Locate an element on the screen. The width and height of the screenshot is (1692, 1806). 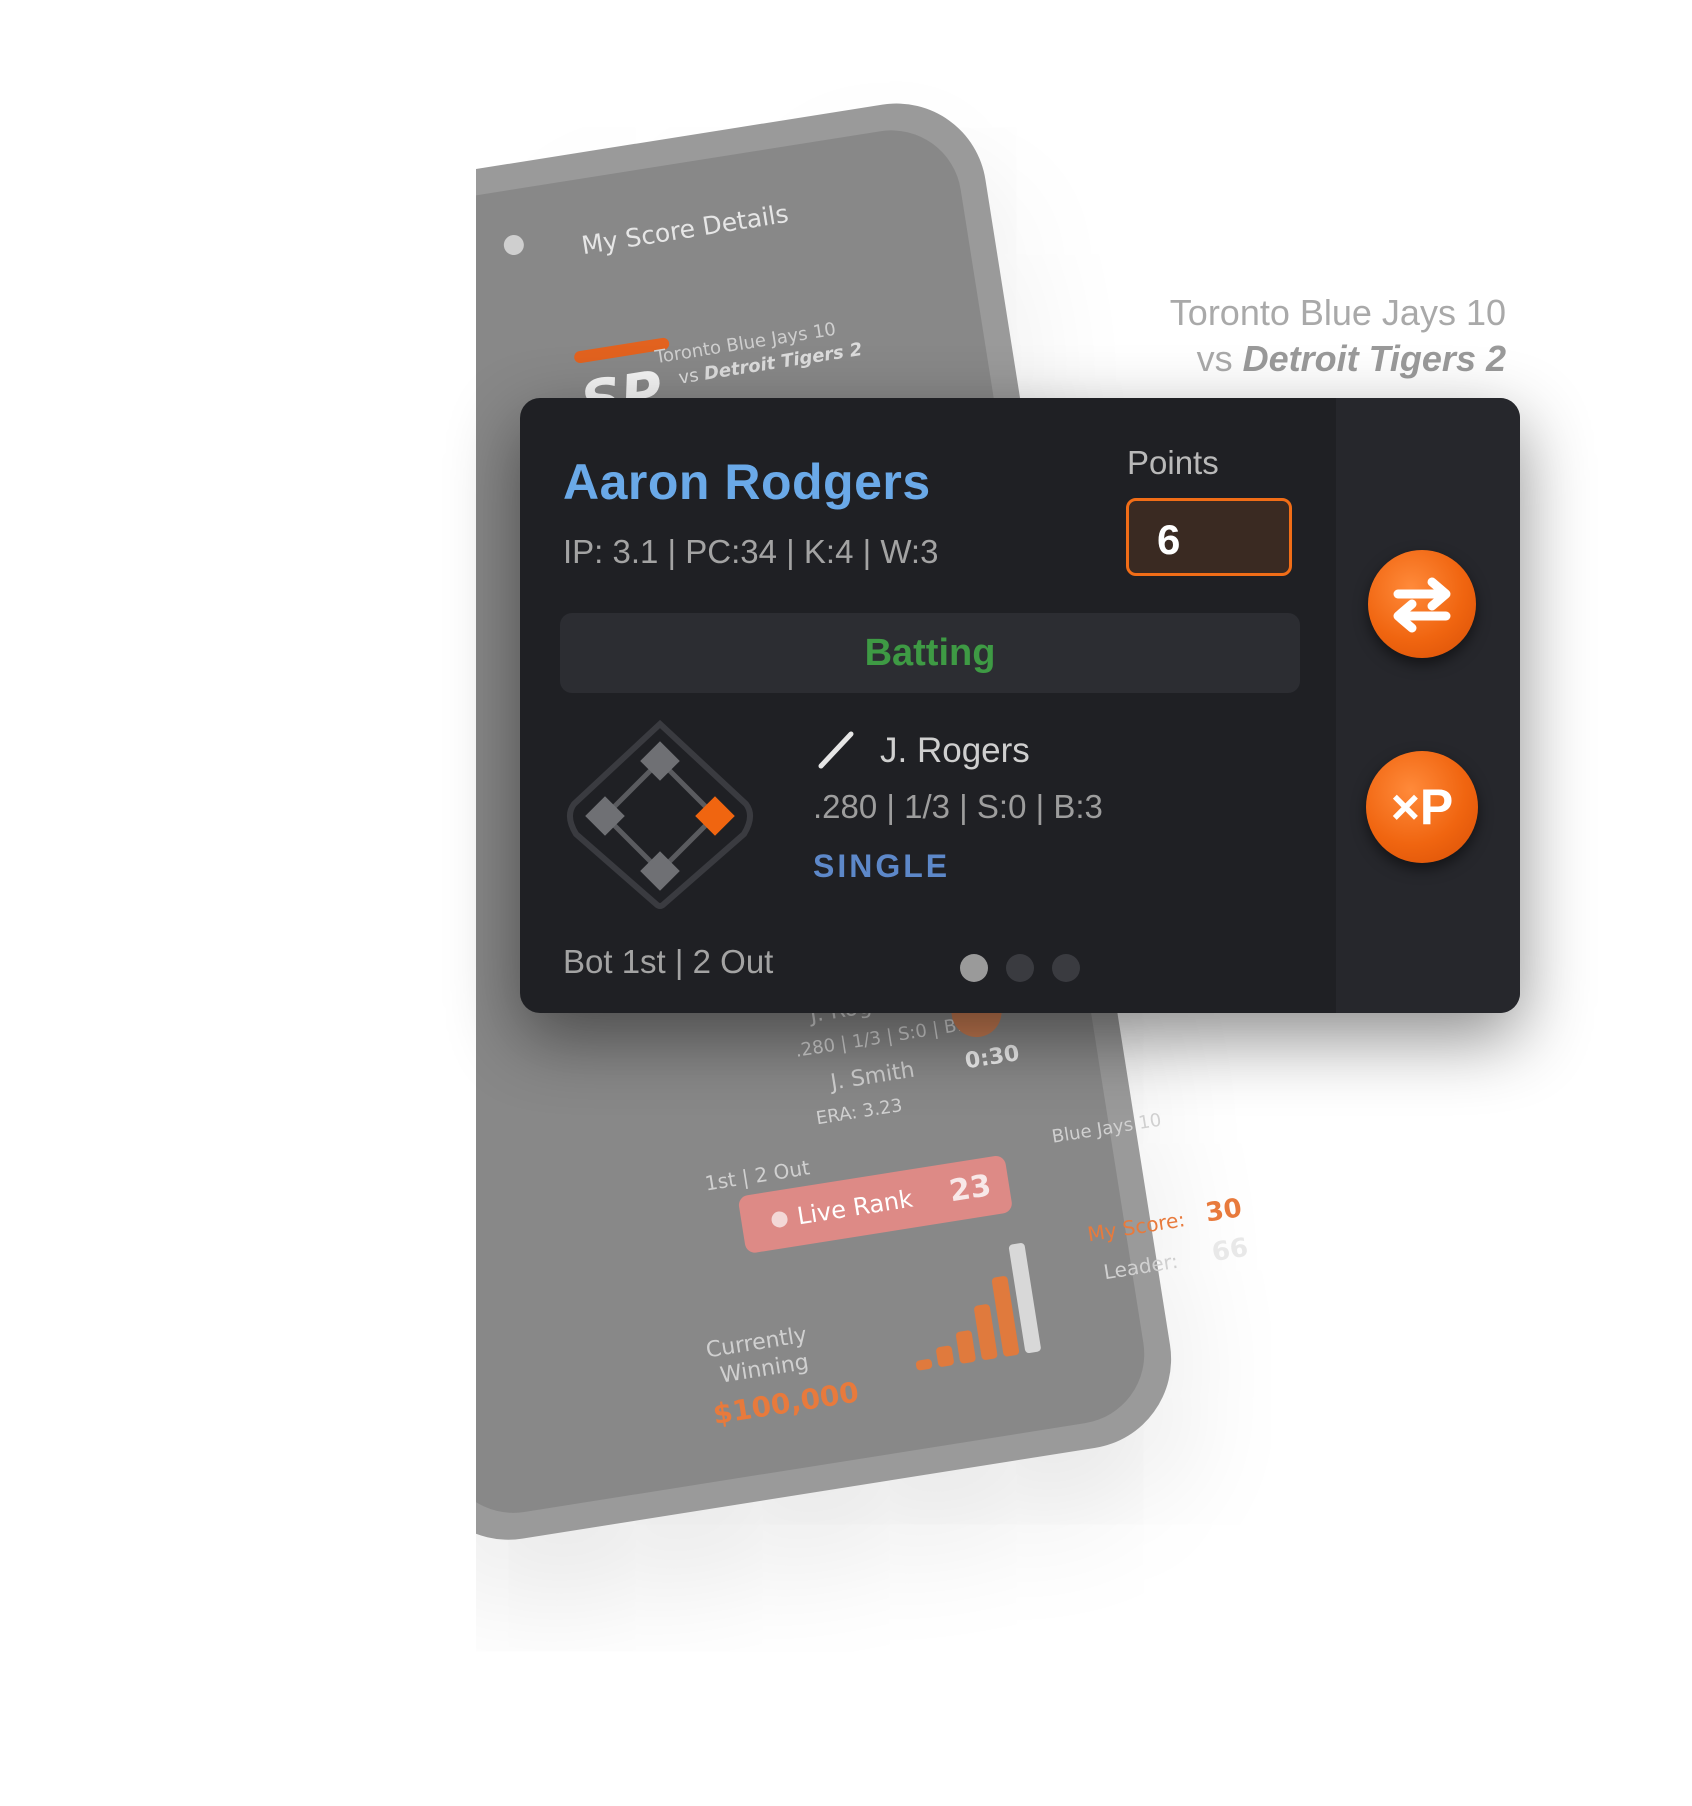
match-header-line1: Toronto Blue Jays 10 is located at coordinates (1337, 312).